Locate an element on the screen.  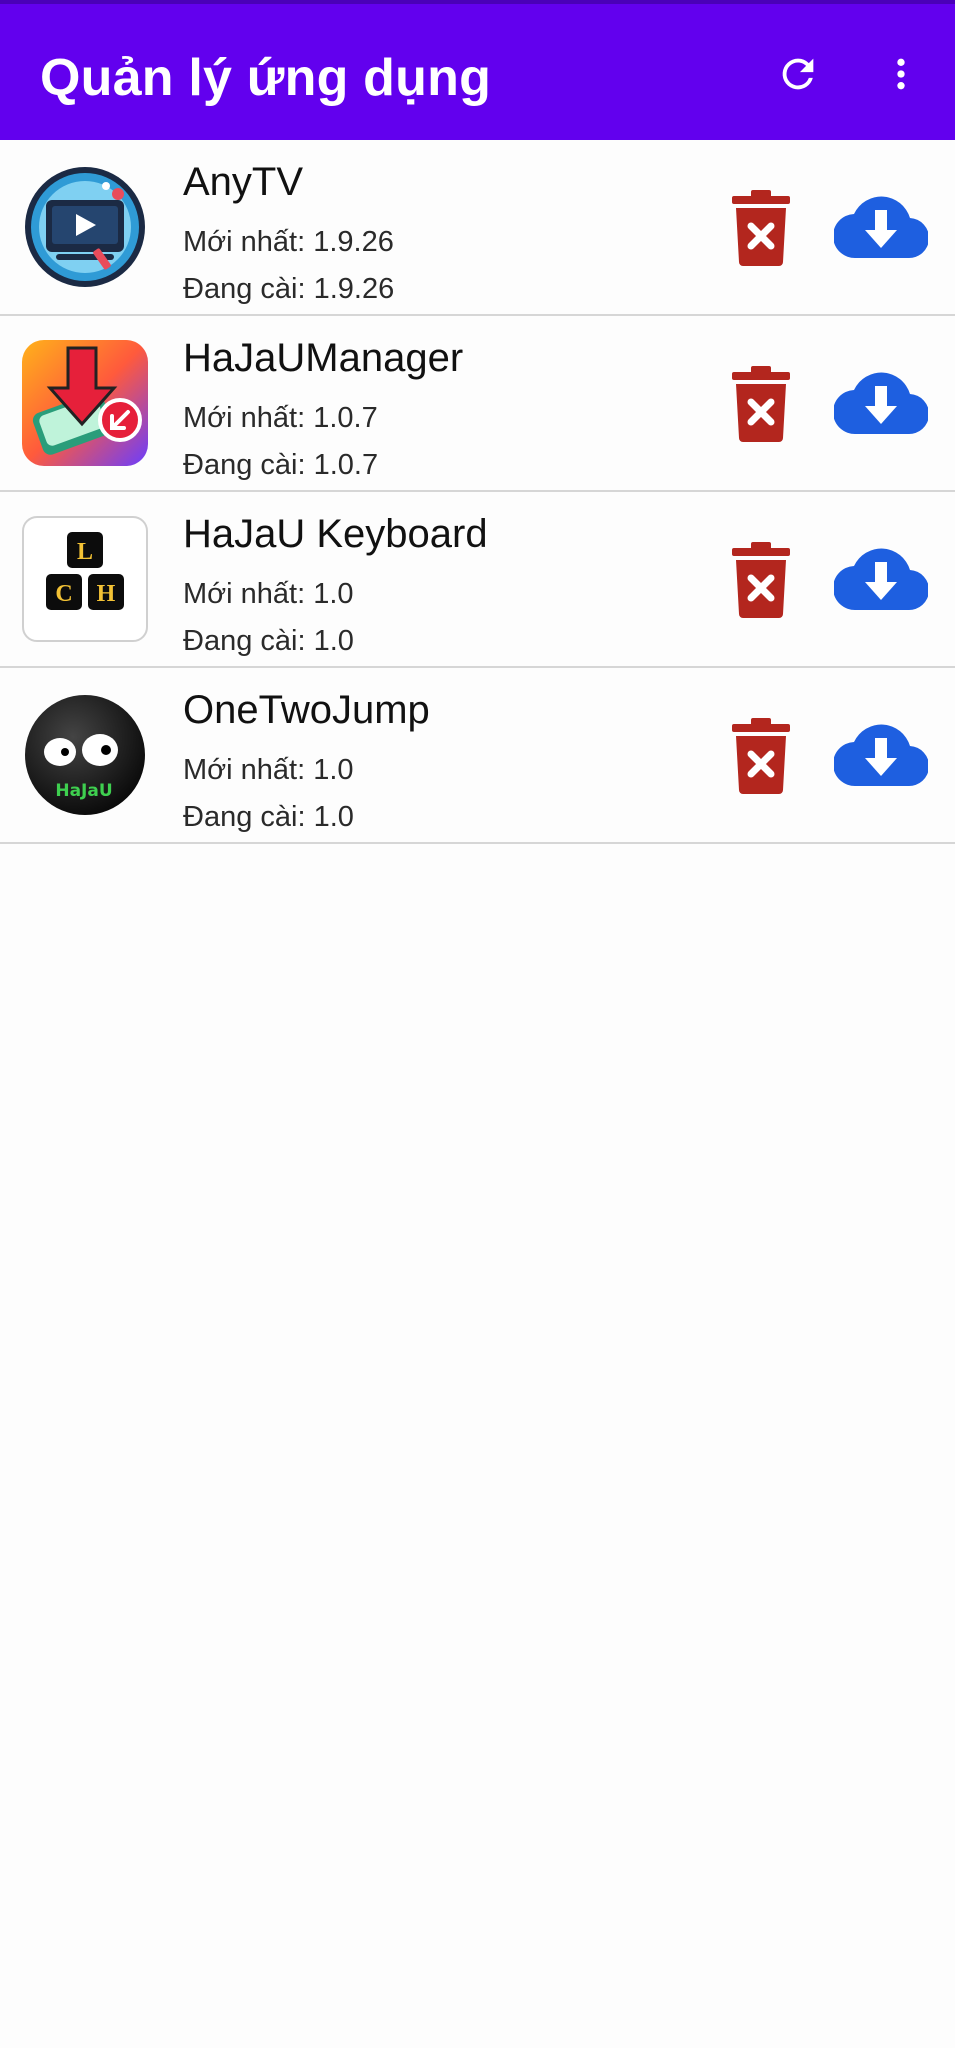
installed-version: Đang cài: 1.9.26 is located at coordinates (289, 289).